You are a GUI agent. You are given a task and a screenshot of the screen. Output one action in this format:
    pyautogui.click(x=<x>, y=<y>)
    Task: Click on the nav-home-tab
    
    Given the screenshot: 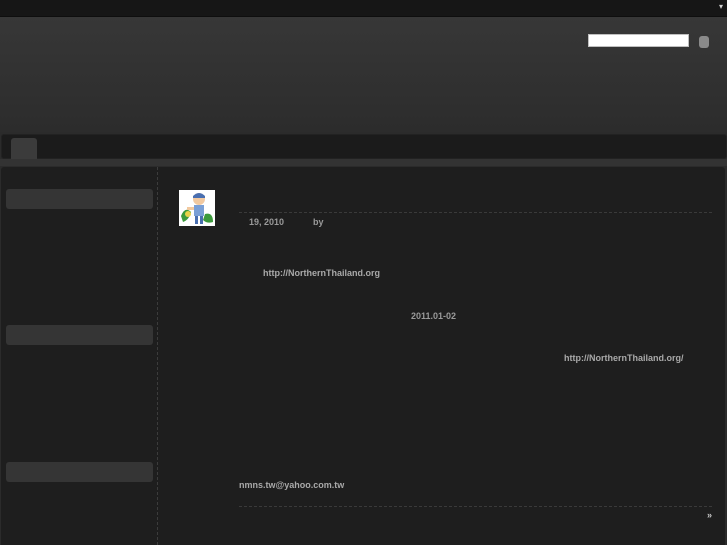 What is the action you would take?
    pyautogui.click(x=24, y=148)
    